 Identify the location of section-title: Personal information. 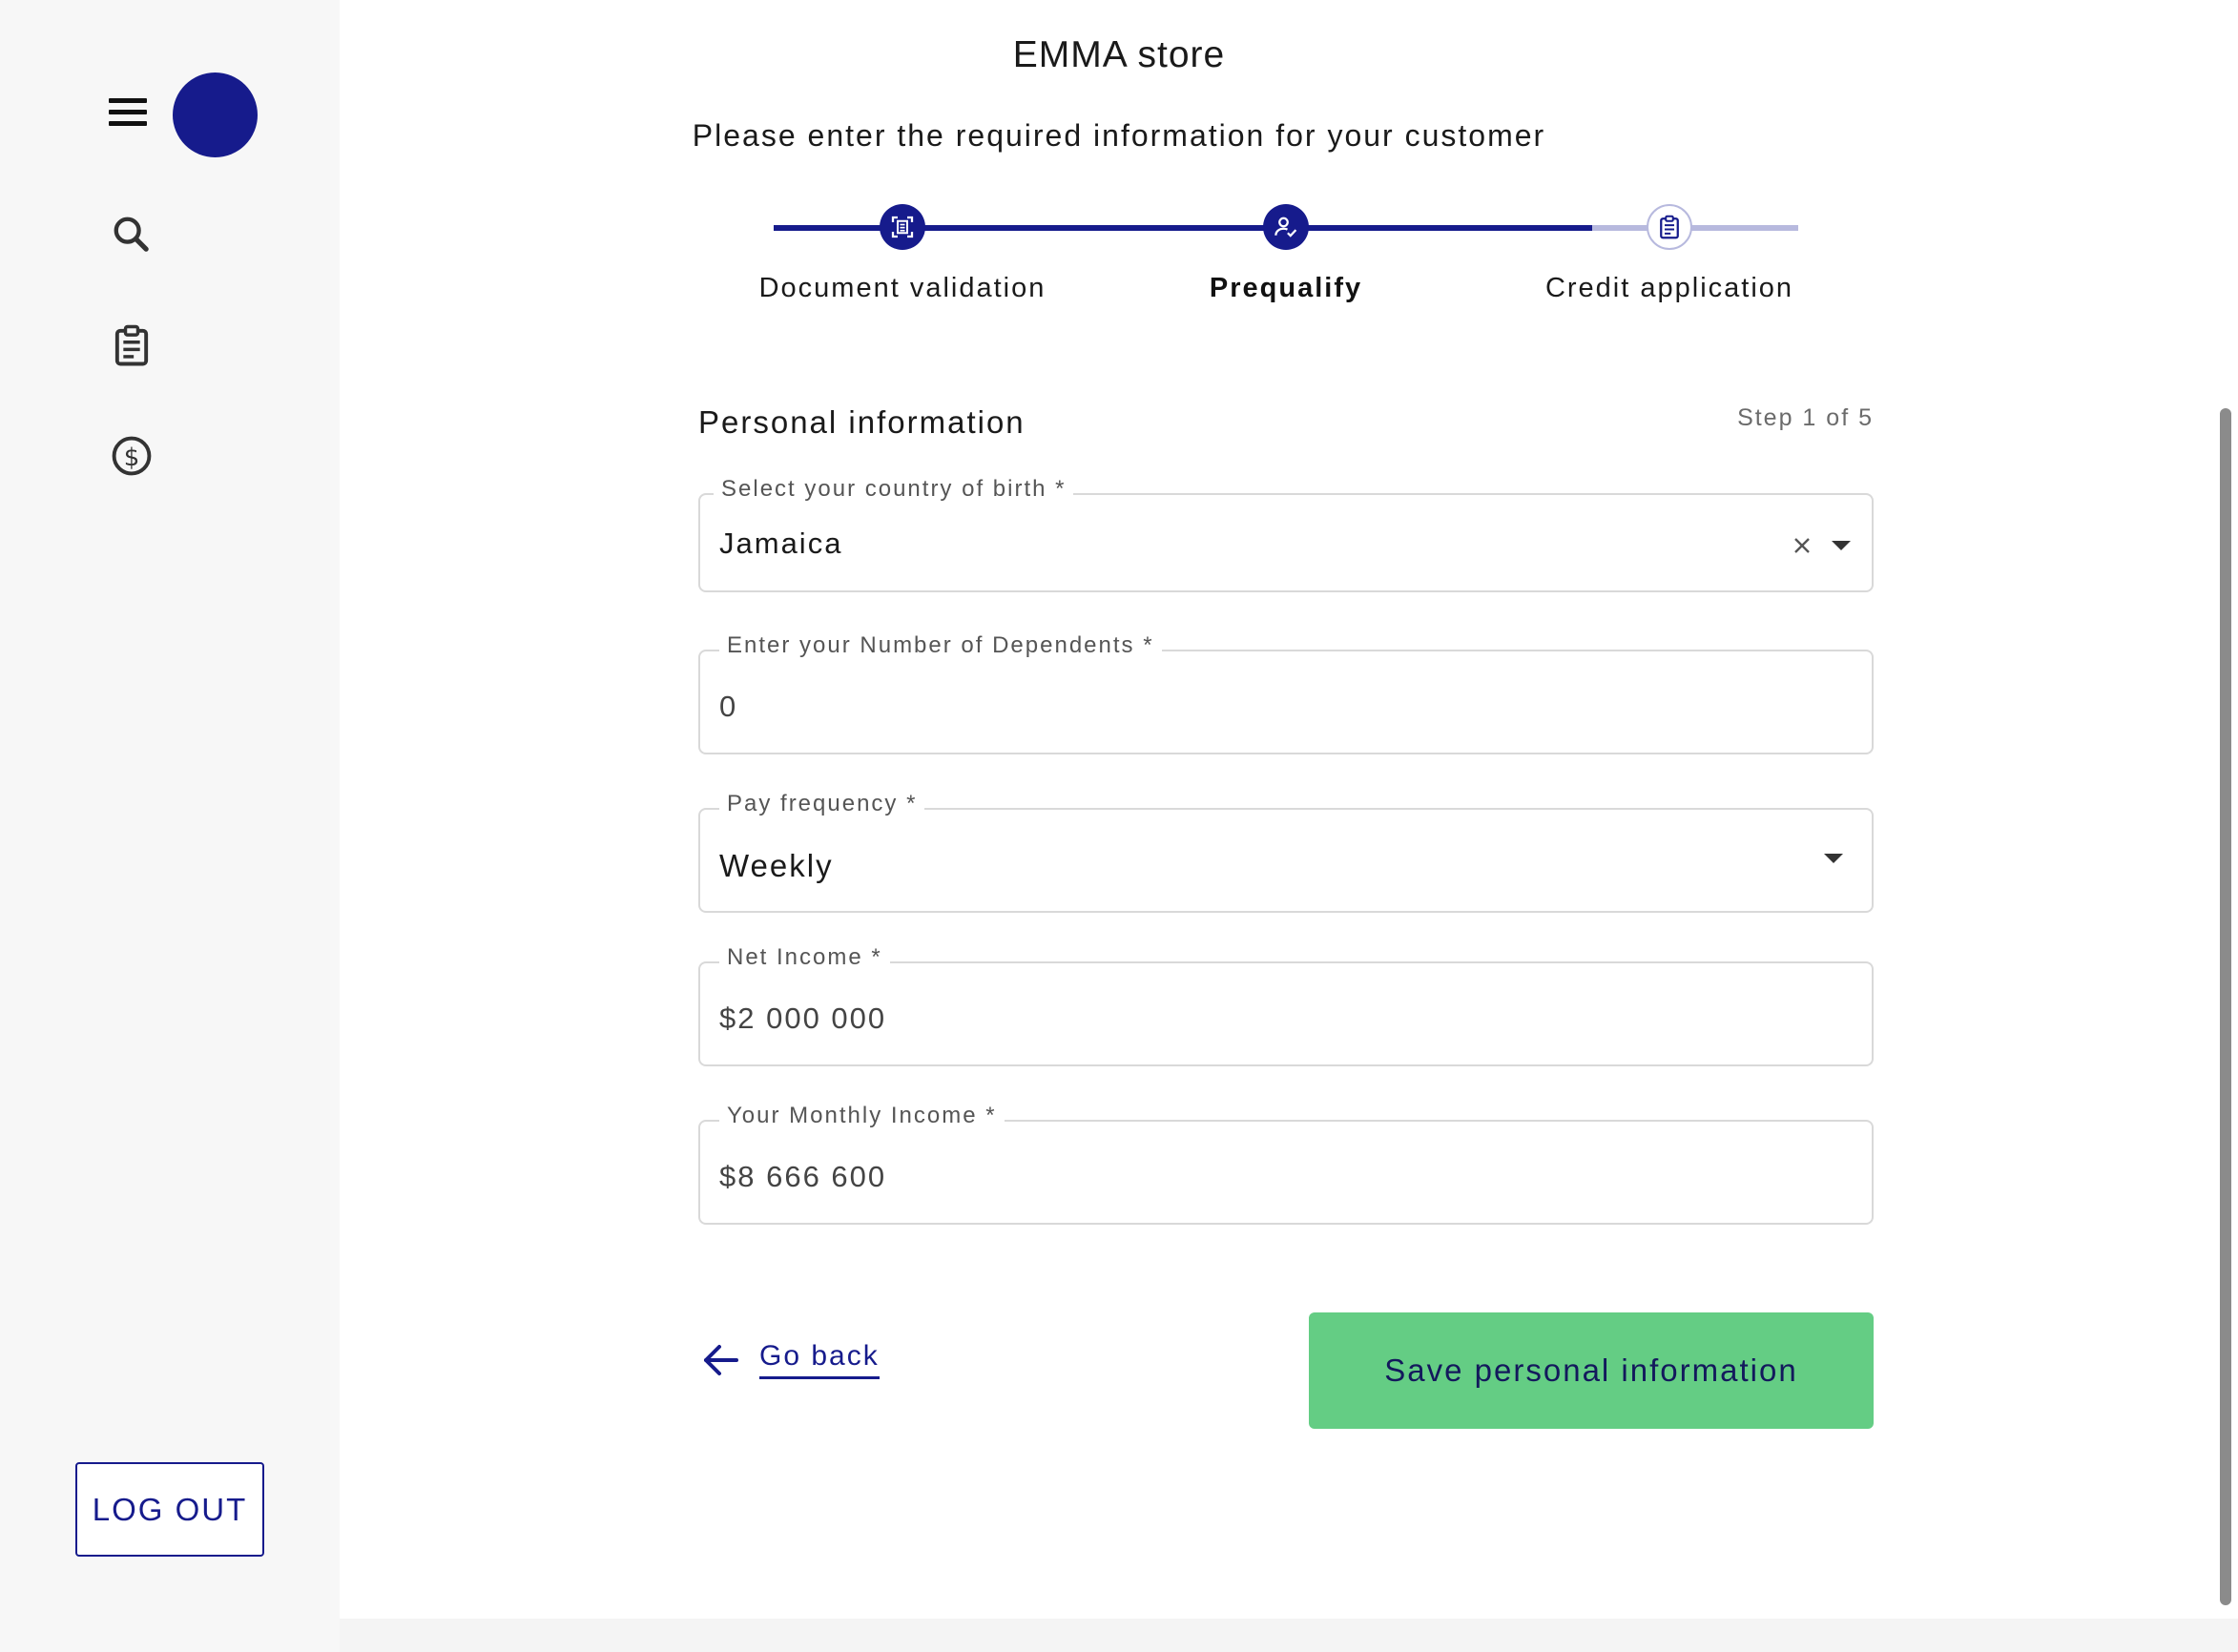
(862, 422).